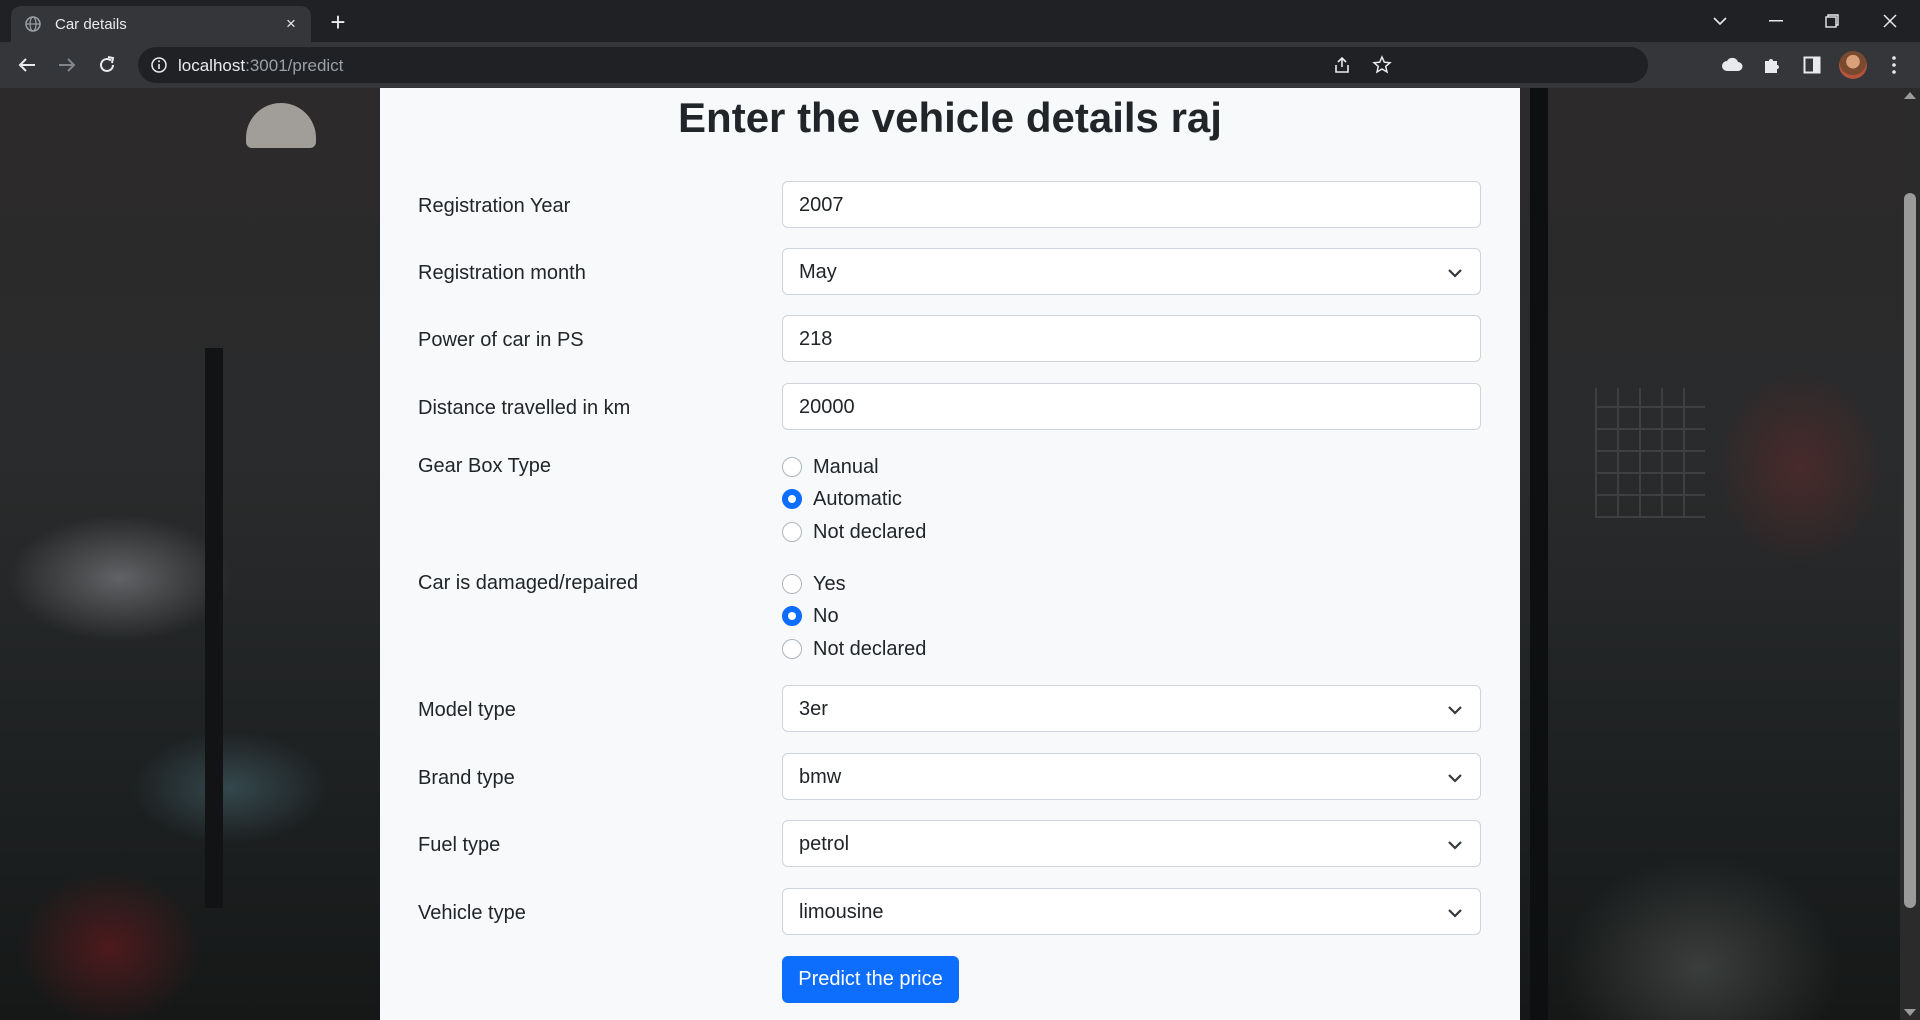 This screenshot has width=1920, height=1020. Describe the element at coordinates (1832, 21) in the screenshot. I see `restore-icon` at that location.